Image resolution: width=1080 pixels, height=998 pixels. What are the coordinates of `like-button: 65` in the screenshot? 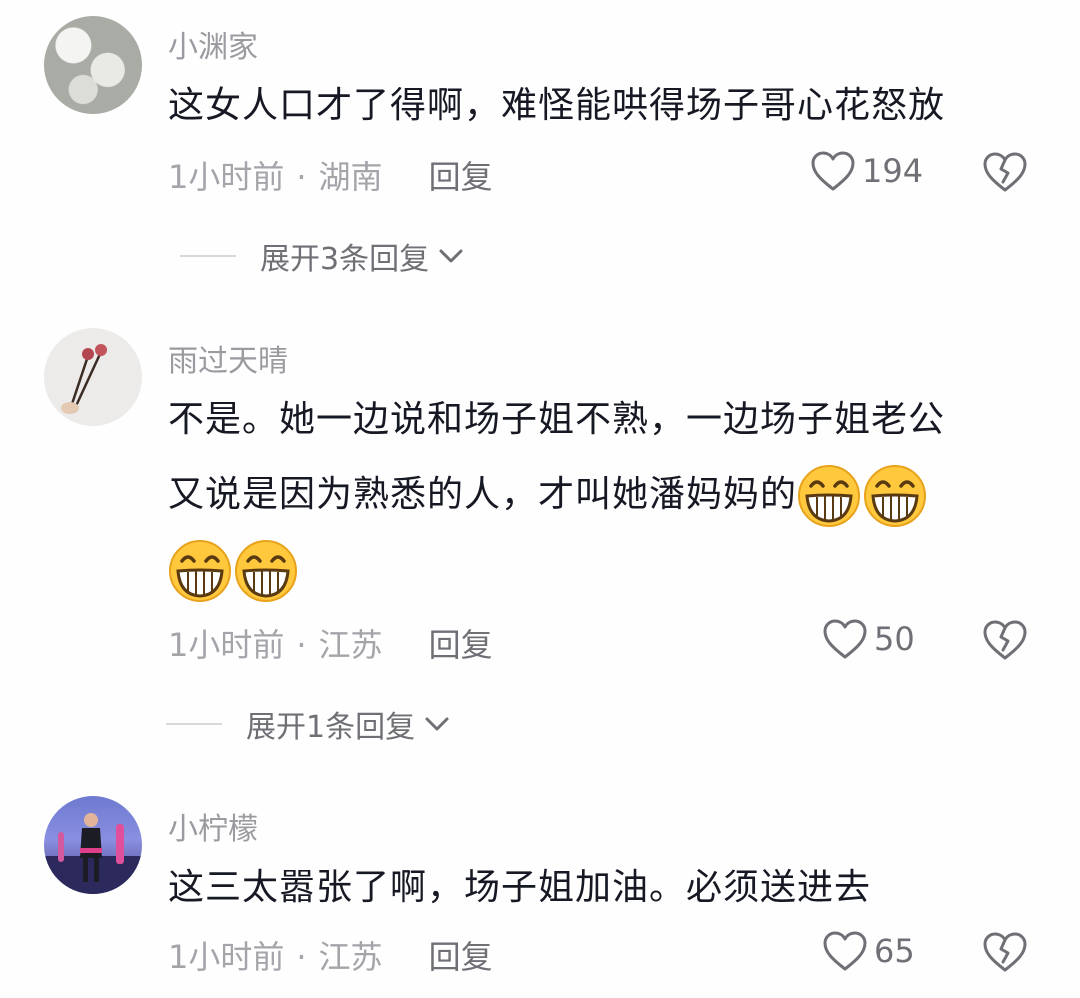 It's located at (868, 951).